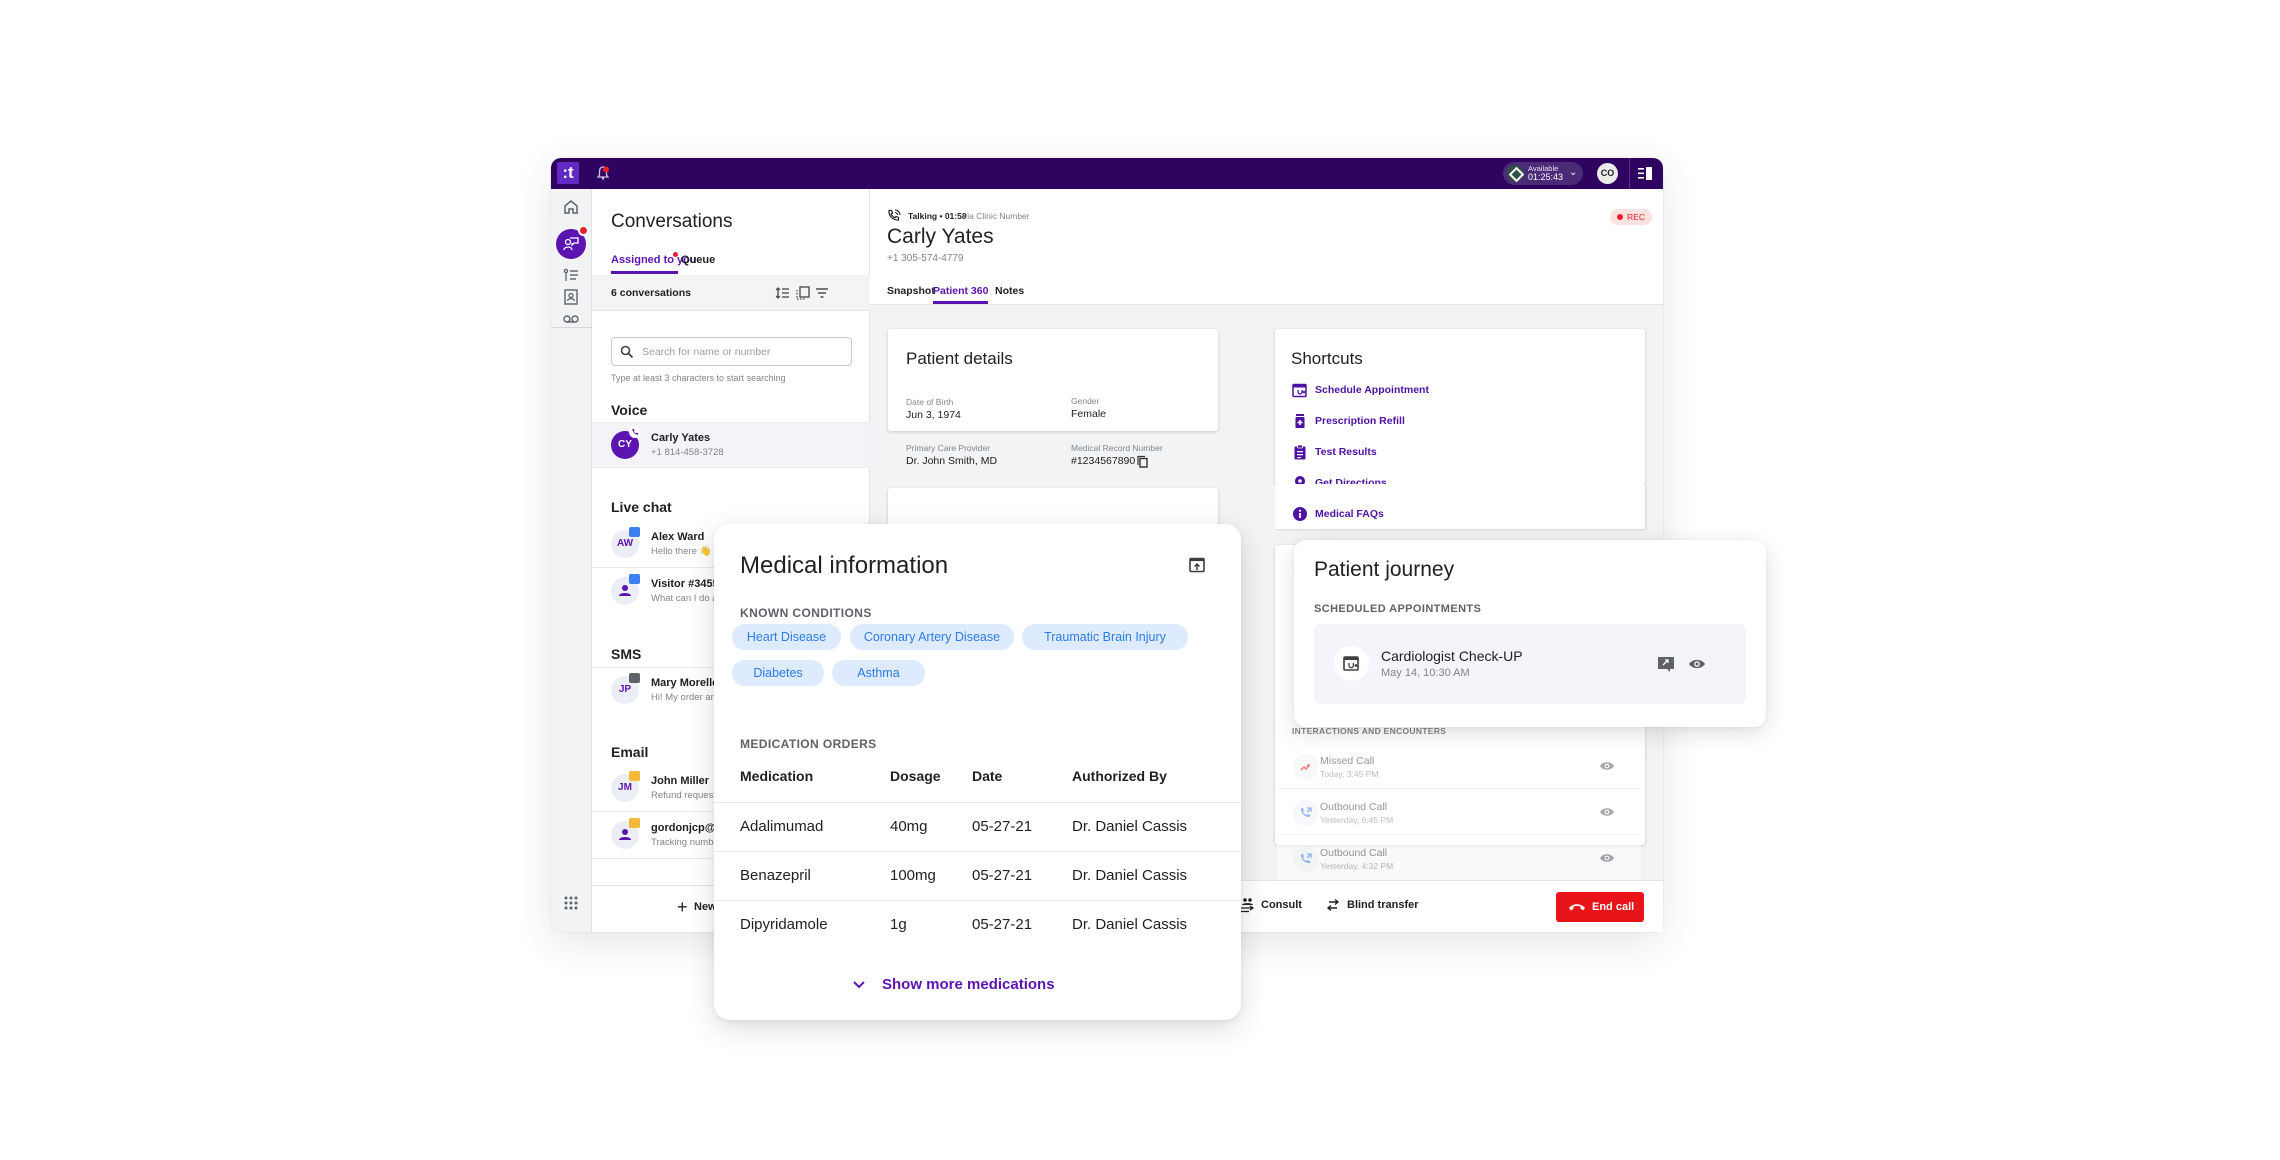 The height and width of the screenshot is (1160, 2280). I want to click on section-email: Email, so click(630, 752).